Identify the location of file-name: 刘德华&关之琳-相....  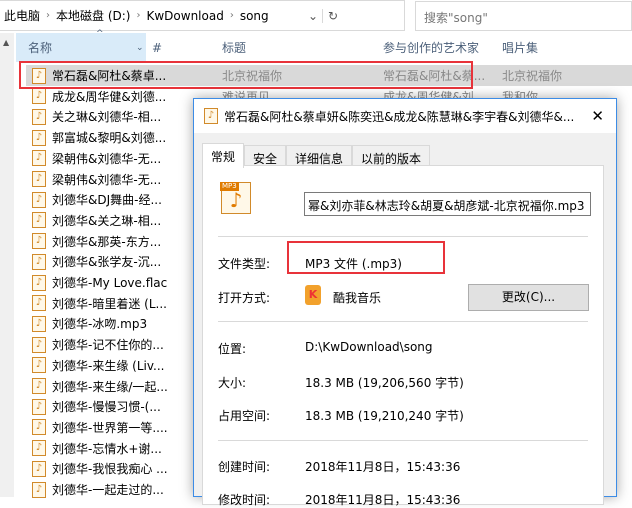
(107, 220).